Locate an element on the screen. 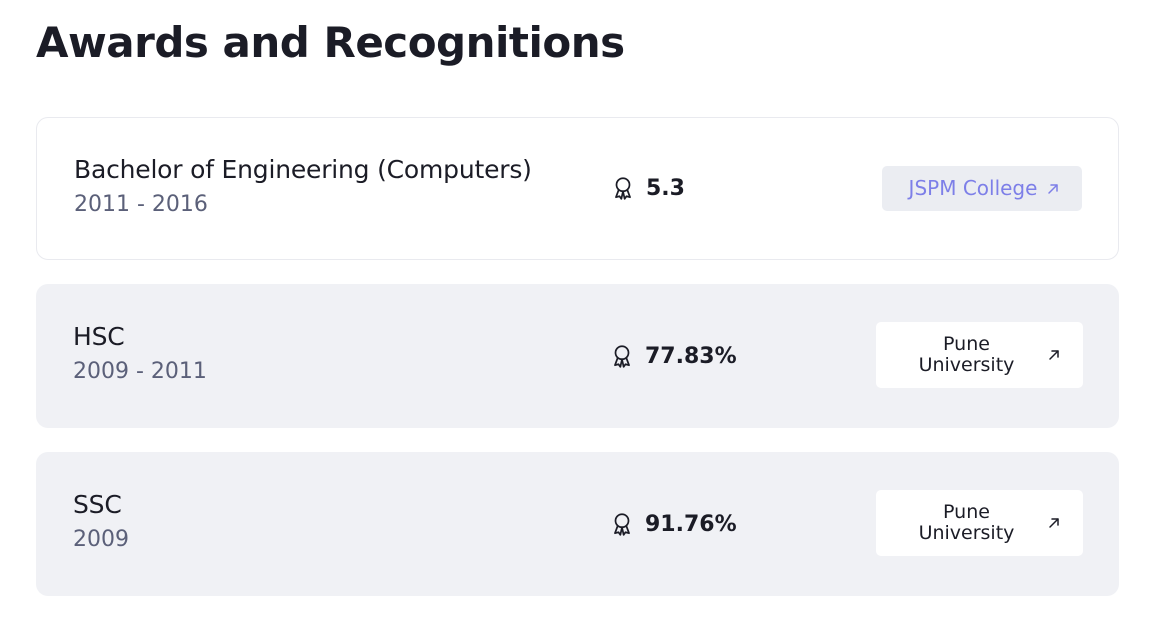  score-group: 77.83% is located at coordinates (673, 356).